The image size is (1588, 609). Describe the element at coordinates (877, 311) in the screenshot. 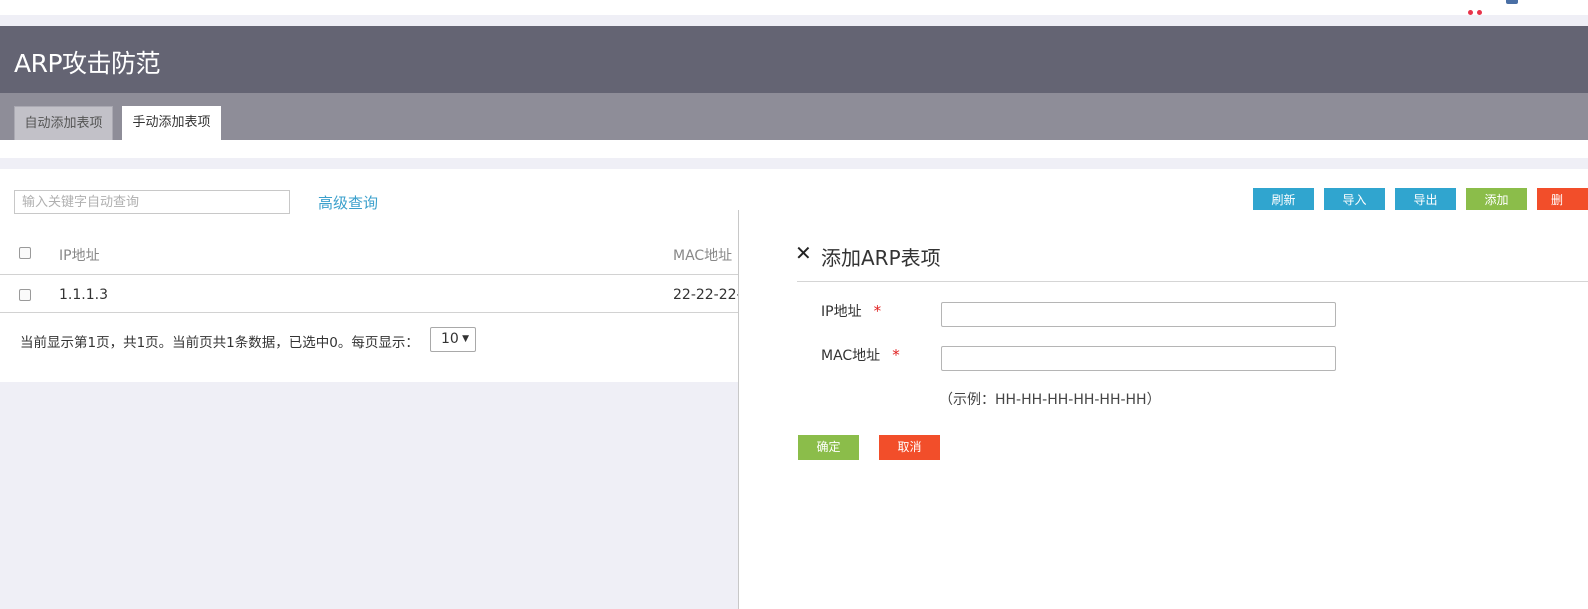

I see `ip-required-mark: *` at that location.